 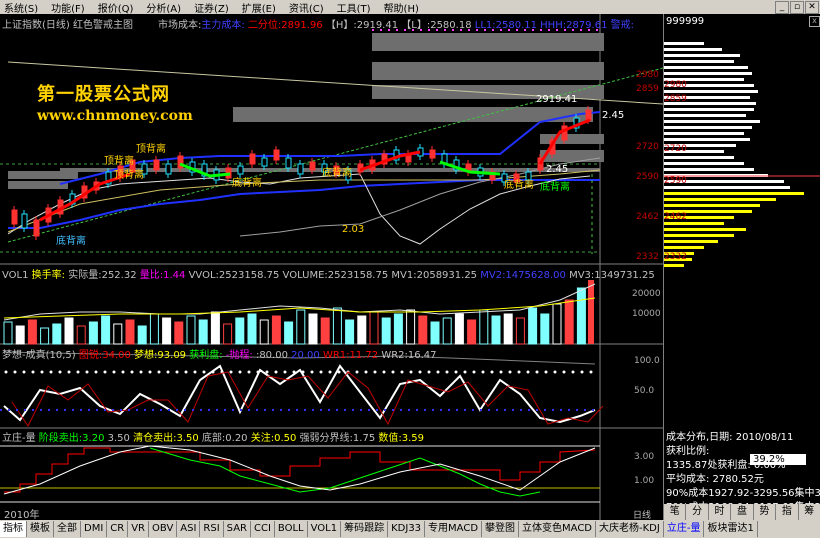 What do you see at coordinates (118, 529) in the screenshot?
I see `indicator-tab-4: CR` at bounding box center [118, 529].